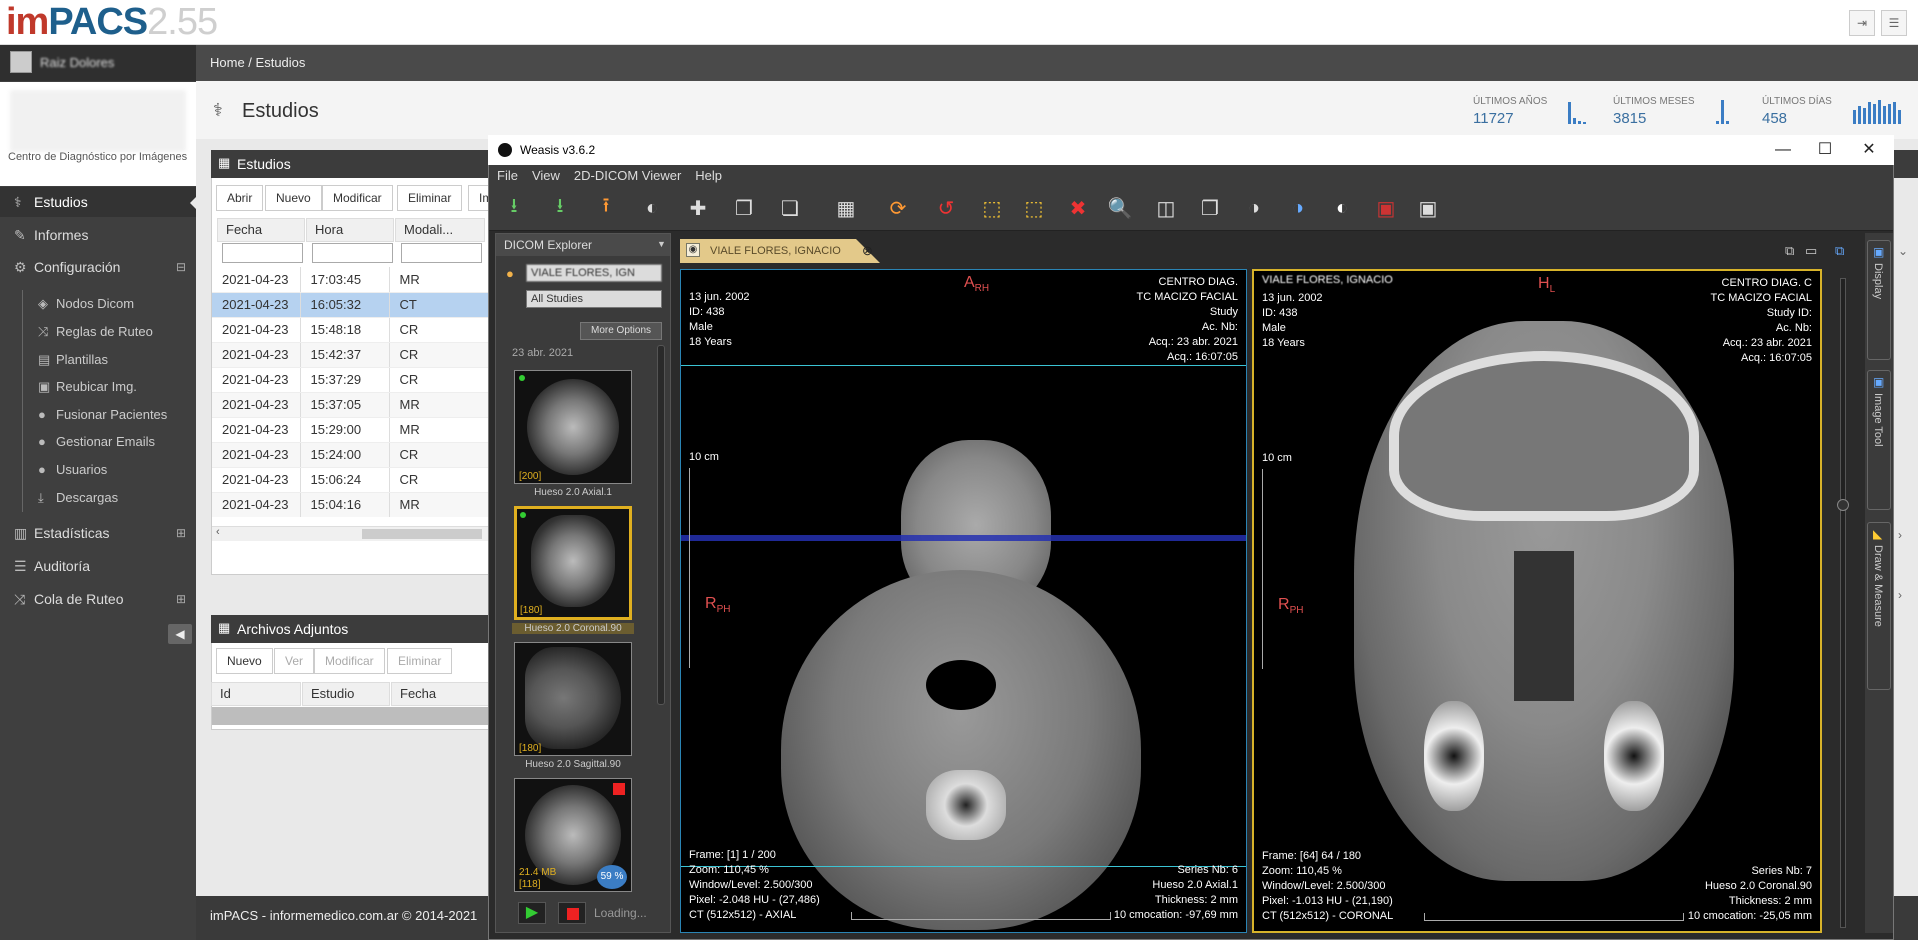  Describe the element at coordinates (744, 208) in the screenshot. I see `layers-icon: ❐` at that location.